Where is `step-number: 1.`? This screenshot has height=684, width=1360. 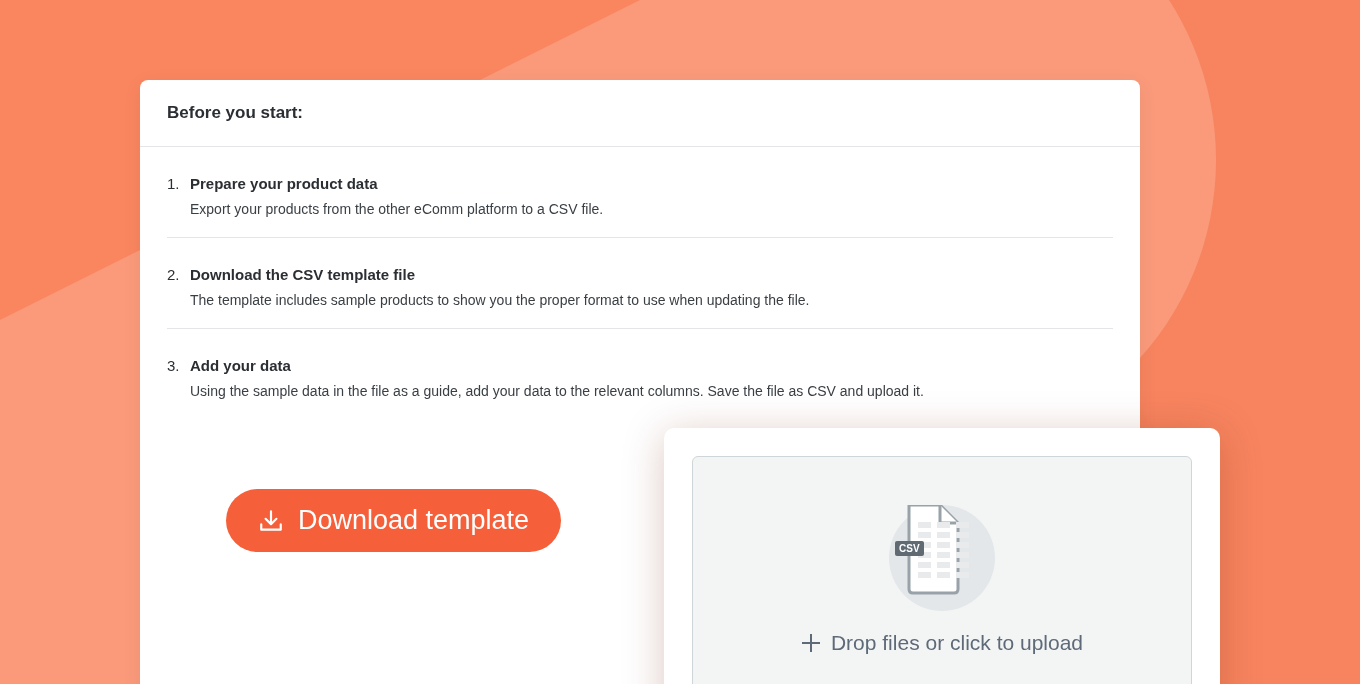 step-number: 1. is located at coordinates (174, 183).